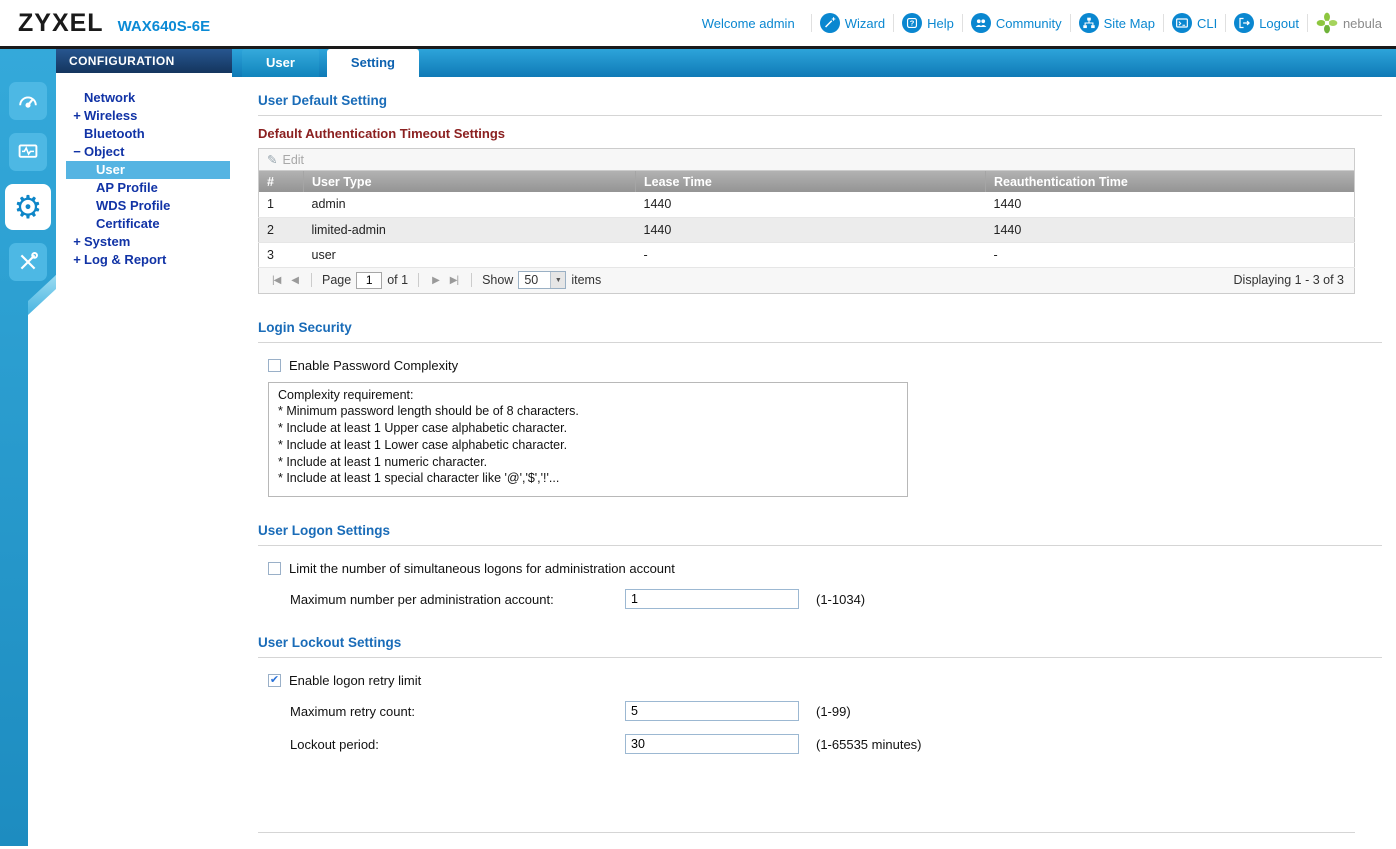  I want to click on sidebar-item-bluetooth: Bluetooth, so click(148, 134).